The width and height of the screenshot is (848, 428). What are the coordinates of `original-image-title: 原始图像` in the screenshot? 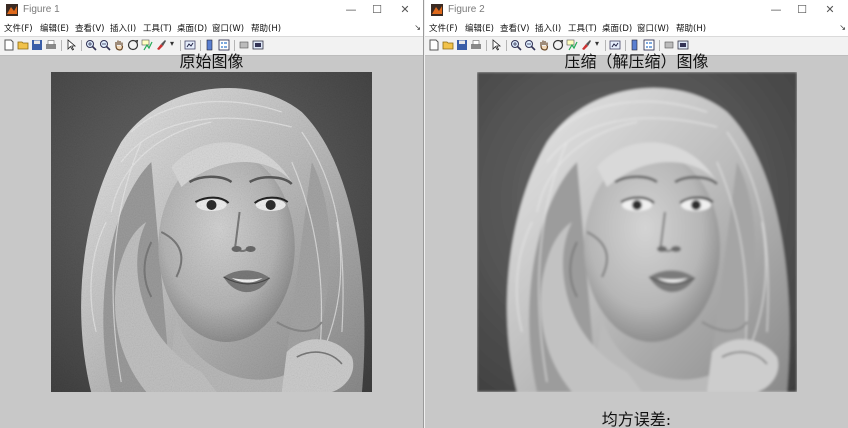 It's located at (211, 61).